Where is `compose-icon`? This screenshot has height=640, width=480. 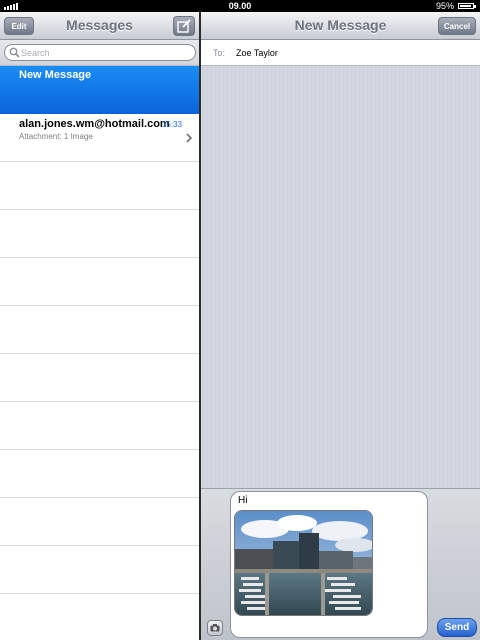
compose-icon is located at coordinates (184, 26).